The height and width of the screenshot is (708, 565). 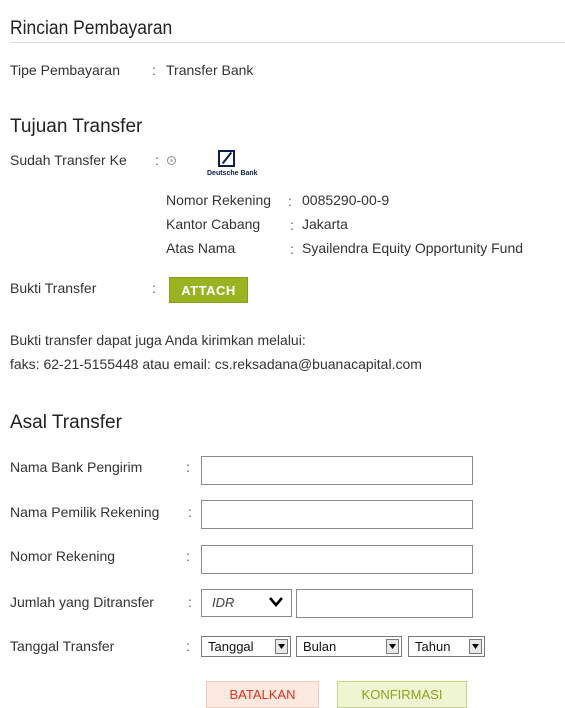 What do you see at coordinates (171, 160) in the screenshot?
I see `bank-radio-button` at bounding box center [171, 160].